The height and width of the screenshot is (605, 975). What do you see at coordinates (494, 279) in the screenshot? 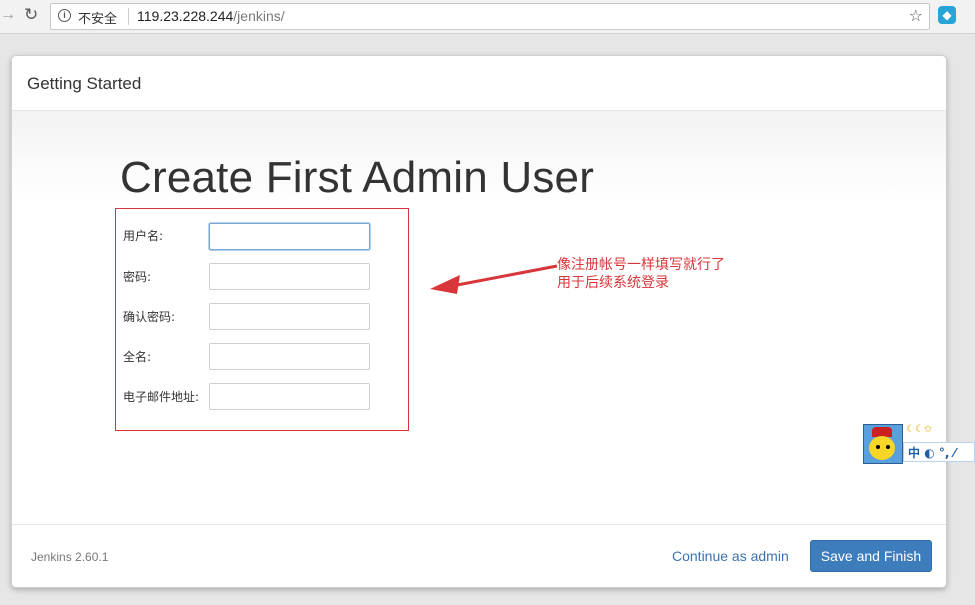
I see `annotation-arrow` at bounding box center [494, 279].